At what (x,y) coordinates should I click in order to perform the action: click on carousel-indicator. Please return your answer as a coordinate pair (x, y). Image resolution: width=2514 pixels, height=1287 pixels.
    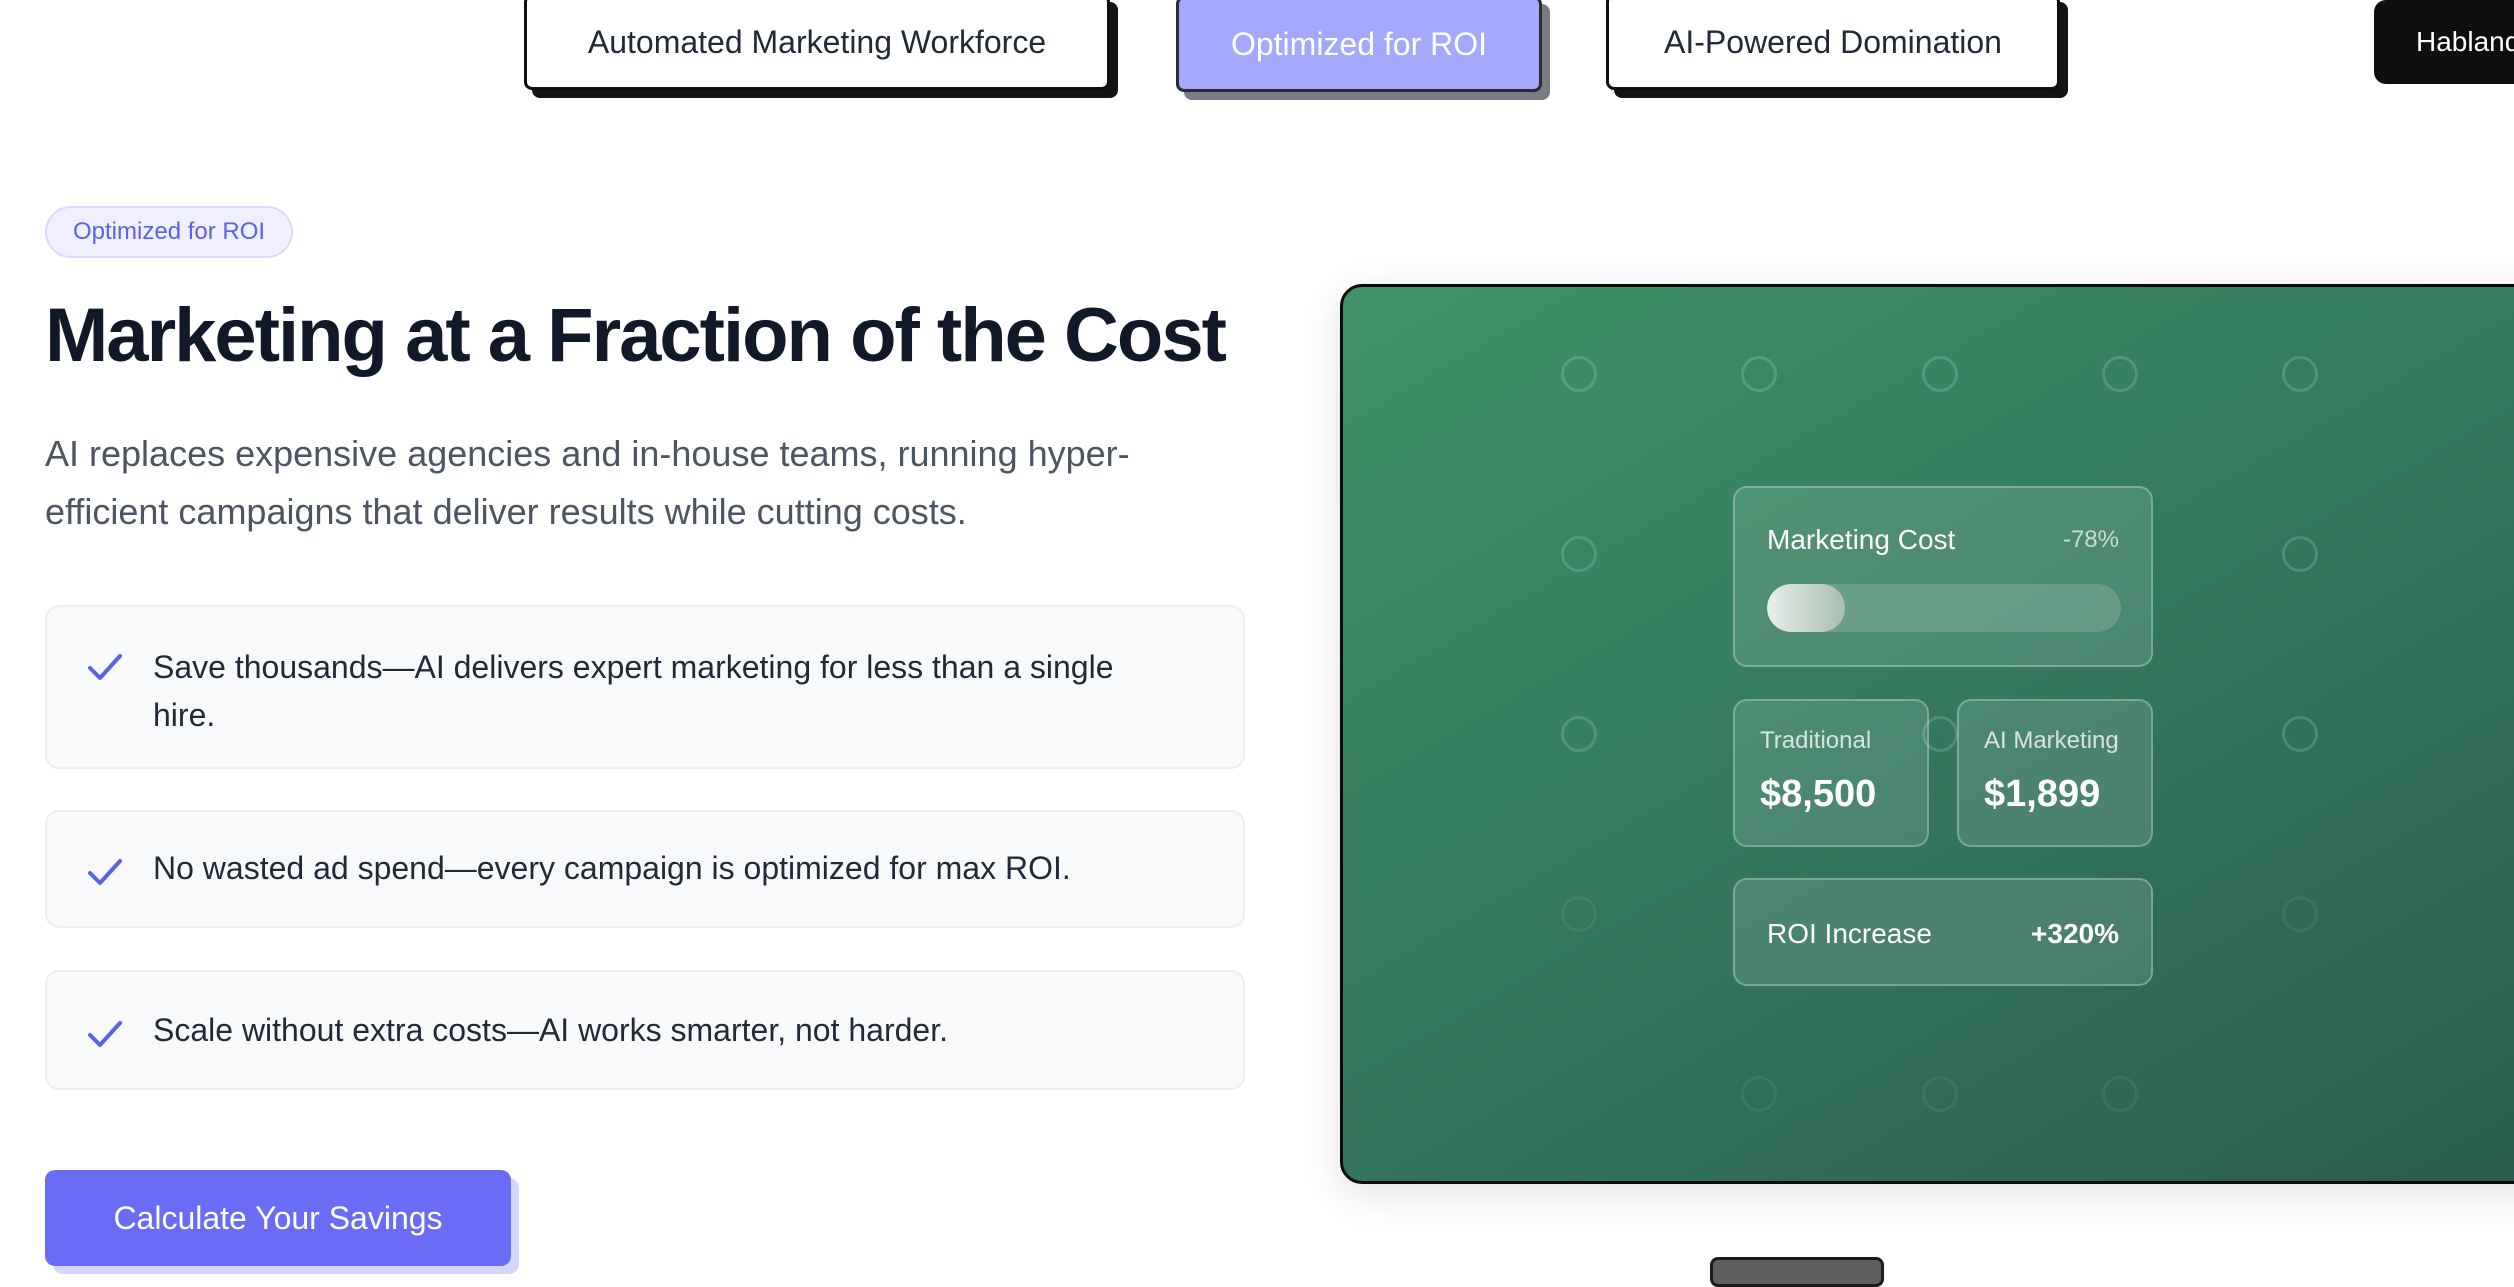
    Looking at the image, I should click on (1797, 1272).